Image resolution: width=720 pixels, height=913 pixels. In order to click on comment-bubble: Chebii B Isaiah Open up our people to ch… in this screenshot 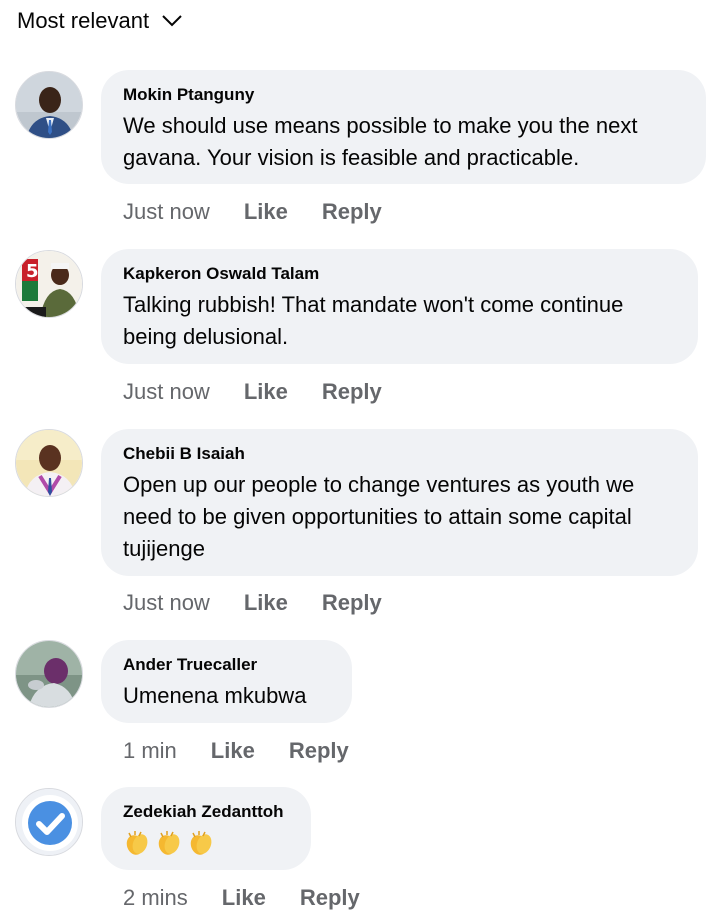, I will do `click(399, 502)`.